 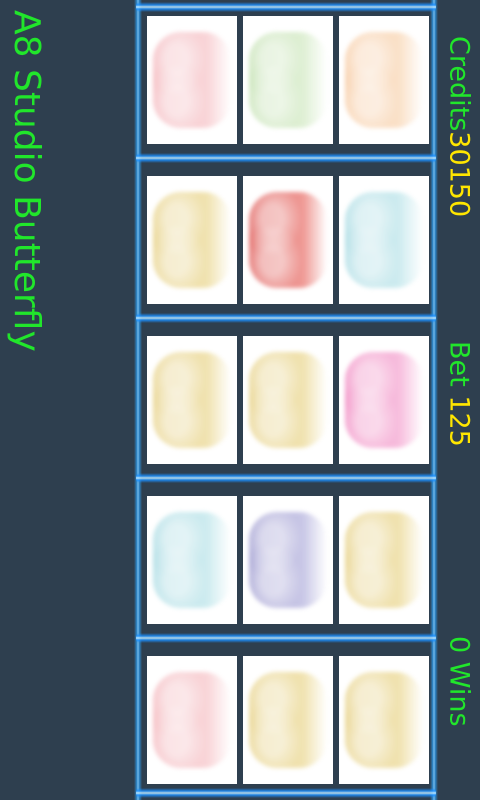 I want to click on purple-butterfly-icon, so click(x=288, y=560).